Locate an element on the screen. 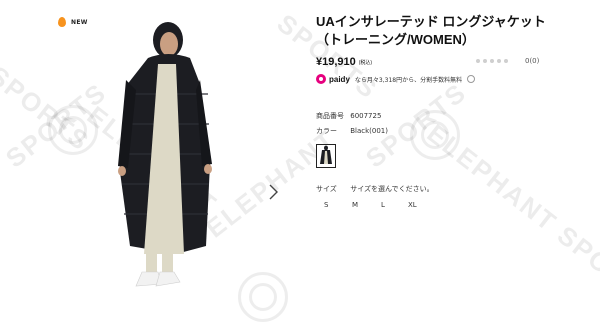 This screenshot has height=322, width=600. size-row: サイズ サイズを選んでください。 is located at coordinates (375, 189).